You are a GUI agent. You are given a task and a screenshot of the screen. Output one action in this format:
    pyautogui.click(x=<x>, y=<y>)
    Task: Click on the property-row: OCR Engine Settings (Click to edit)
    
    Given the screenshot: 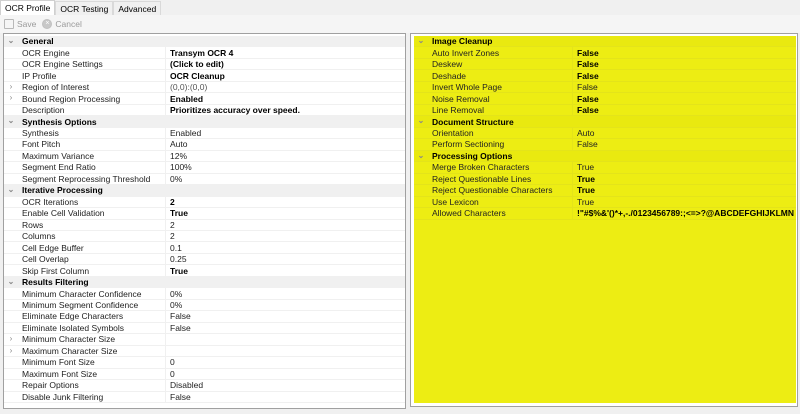 What is the action you would take?
    pyautogui.click(x=204, y=64)
    